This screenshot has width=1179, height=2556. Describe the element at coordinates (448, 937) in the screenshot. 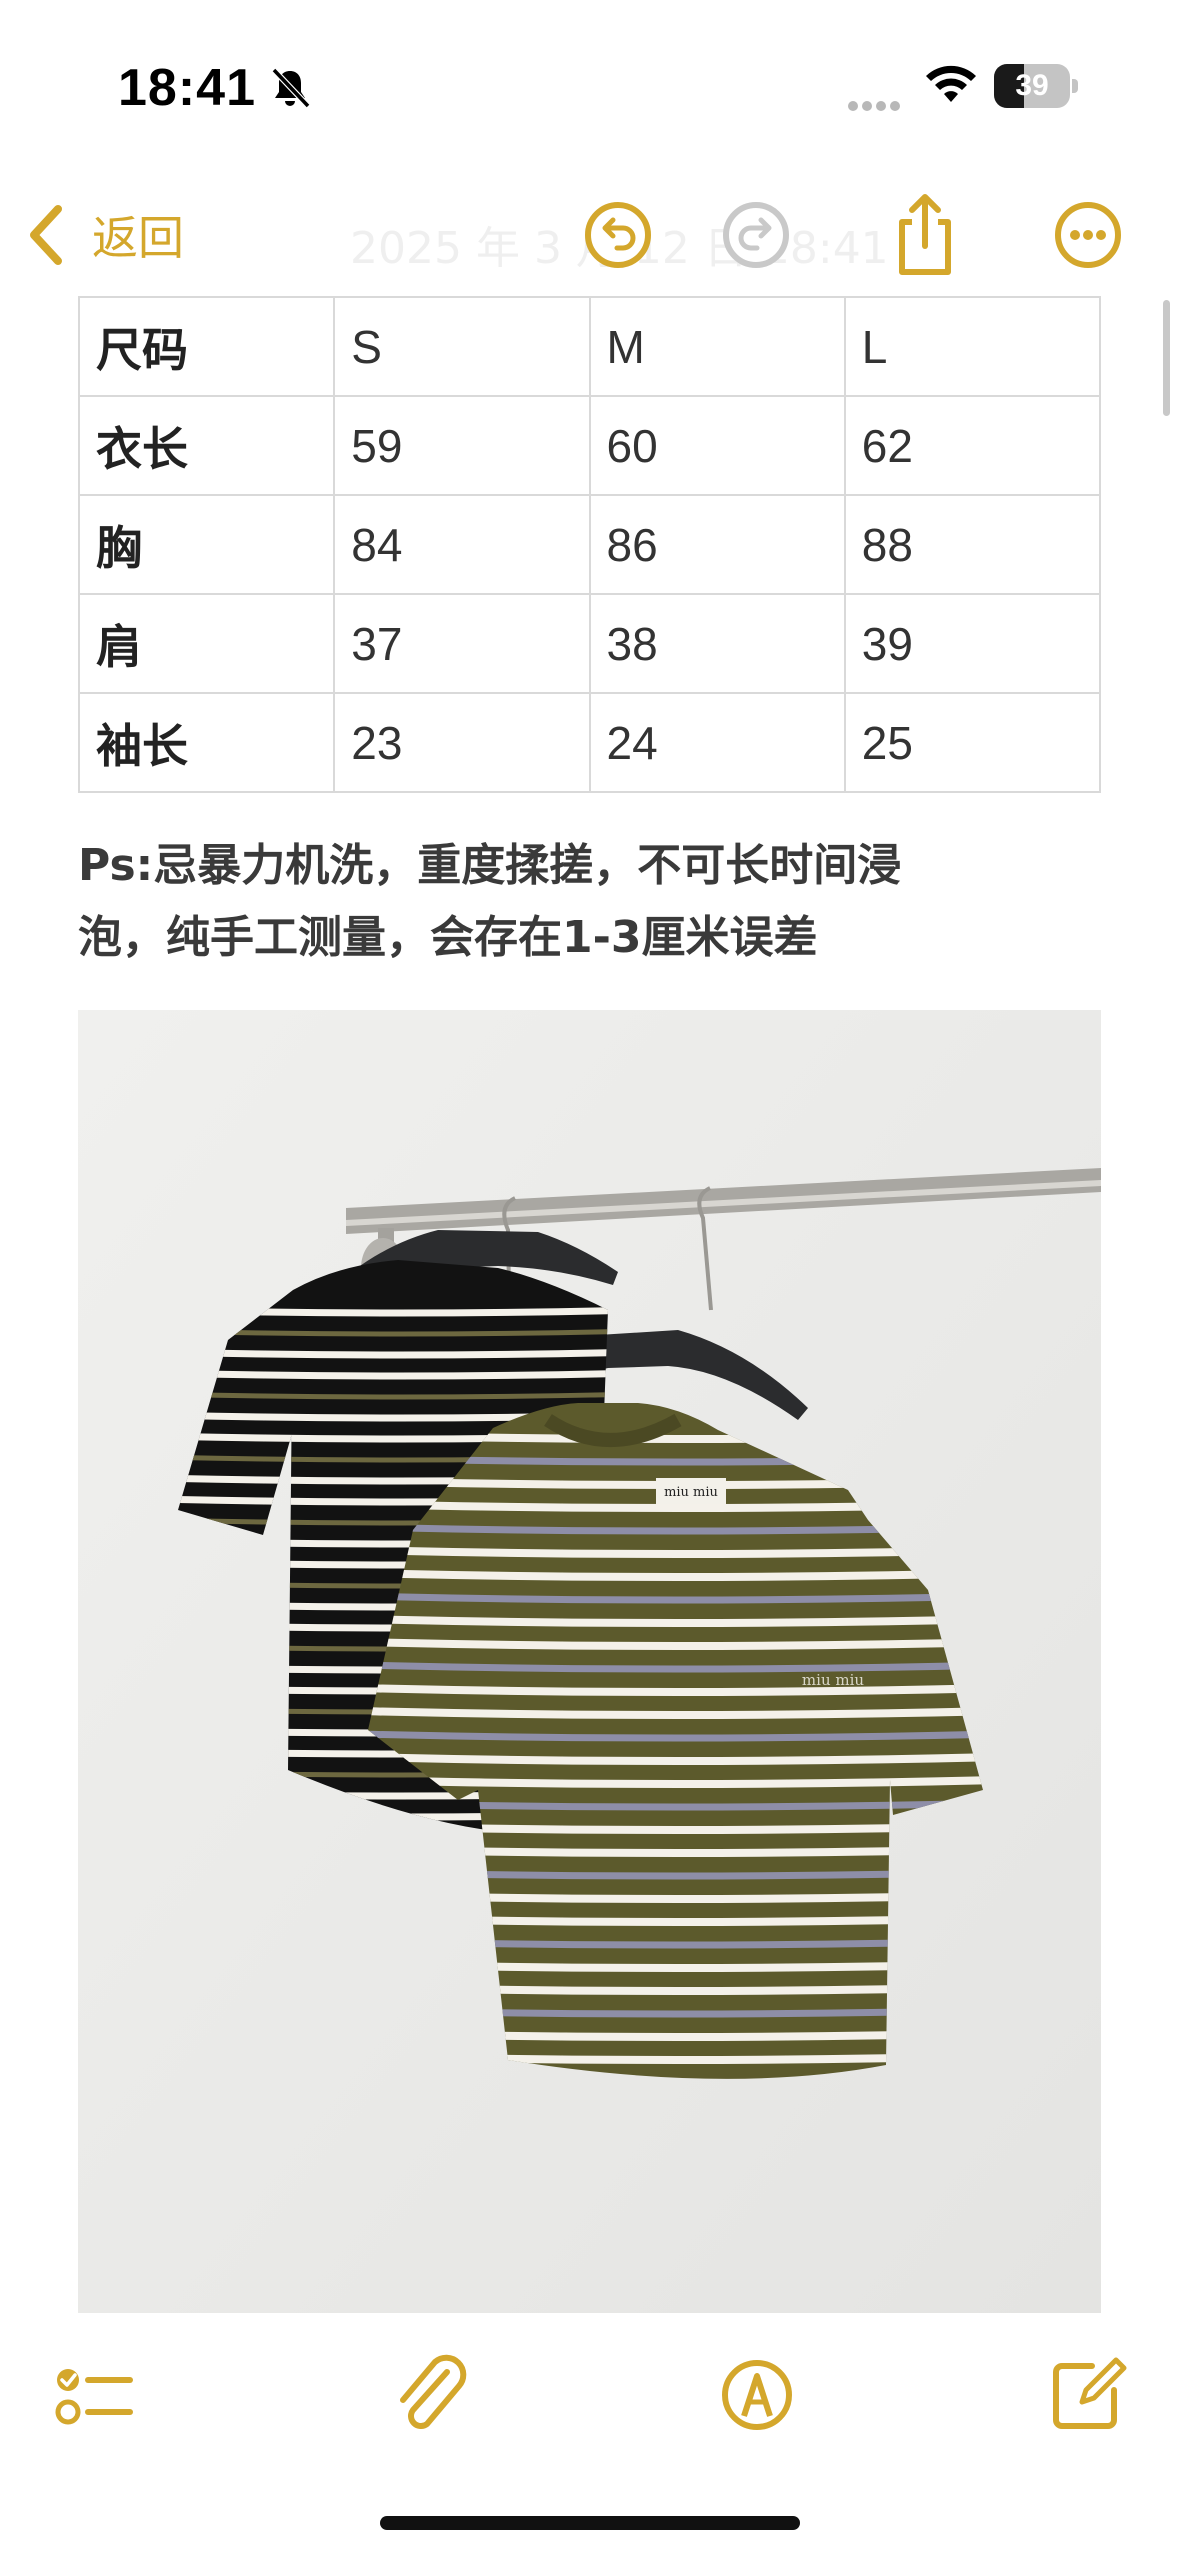

I see `note-line: 泡，纯手工测量，会存在1-3厘米误差` at that location.